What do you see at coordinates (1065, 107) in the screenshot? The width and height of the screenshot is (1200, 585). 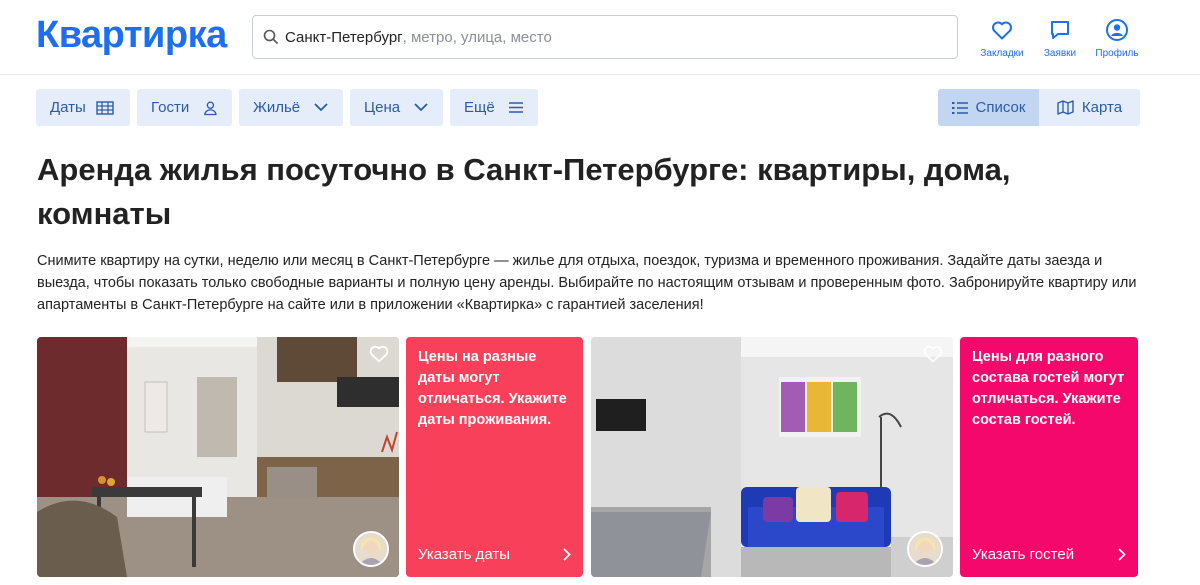 I see `map-icon` at bounding box center [1065, 107].